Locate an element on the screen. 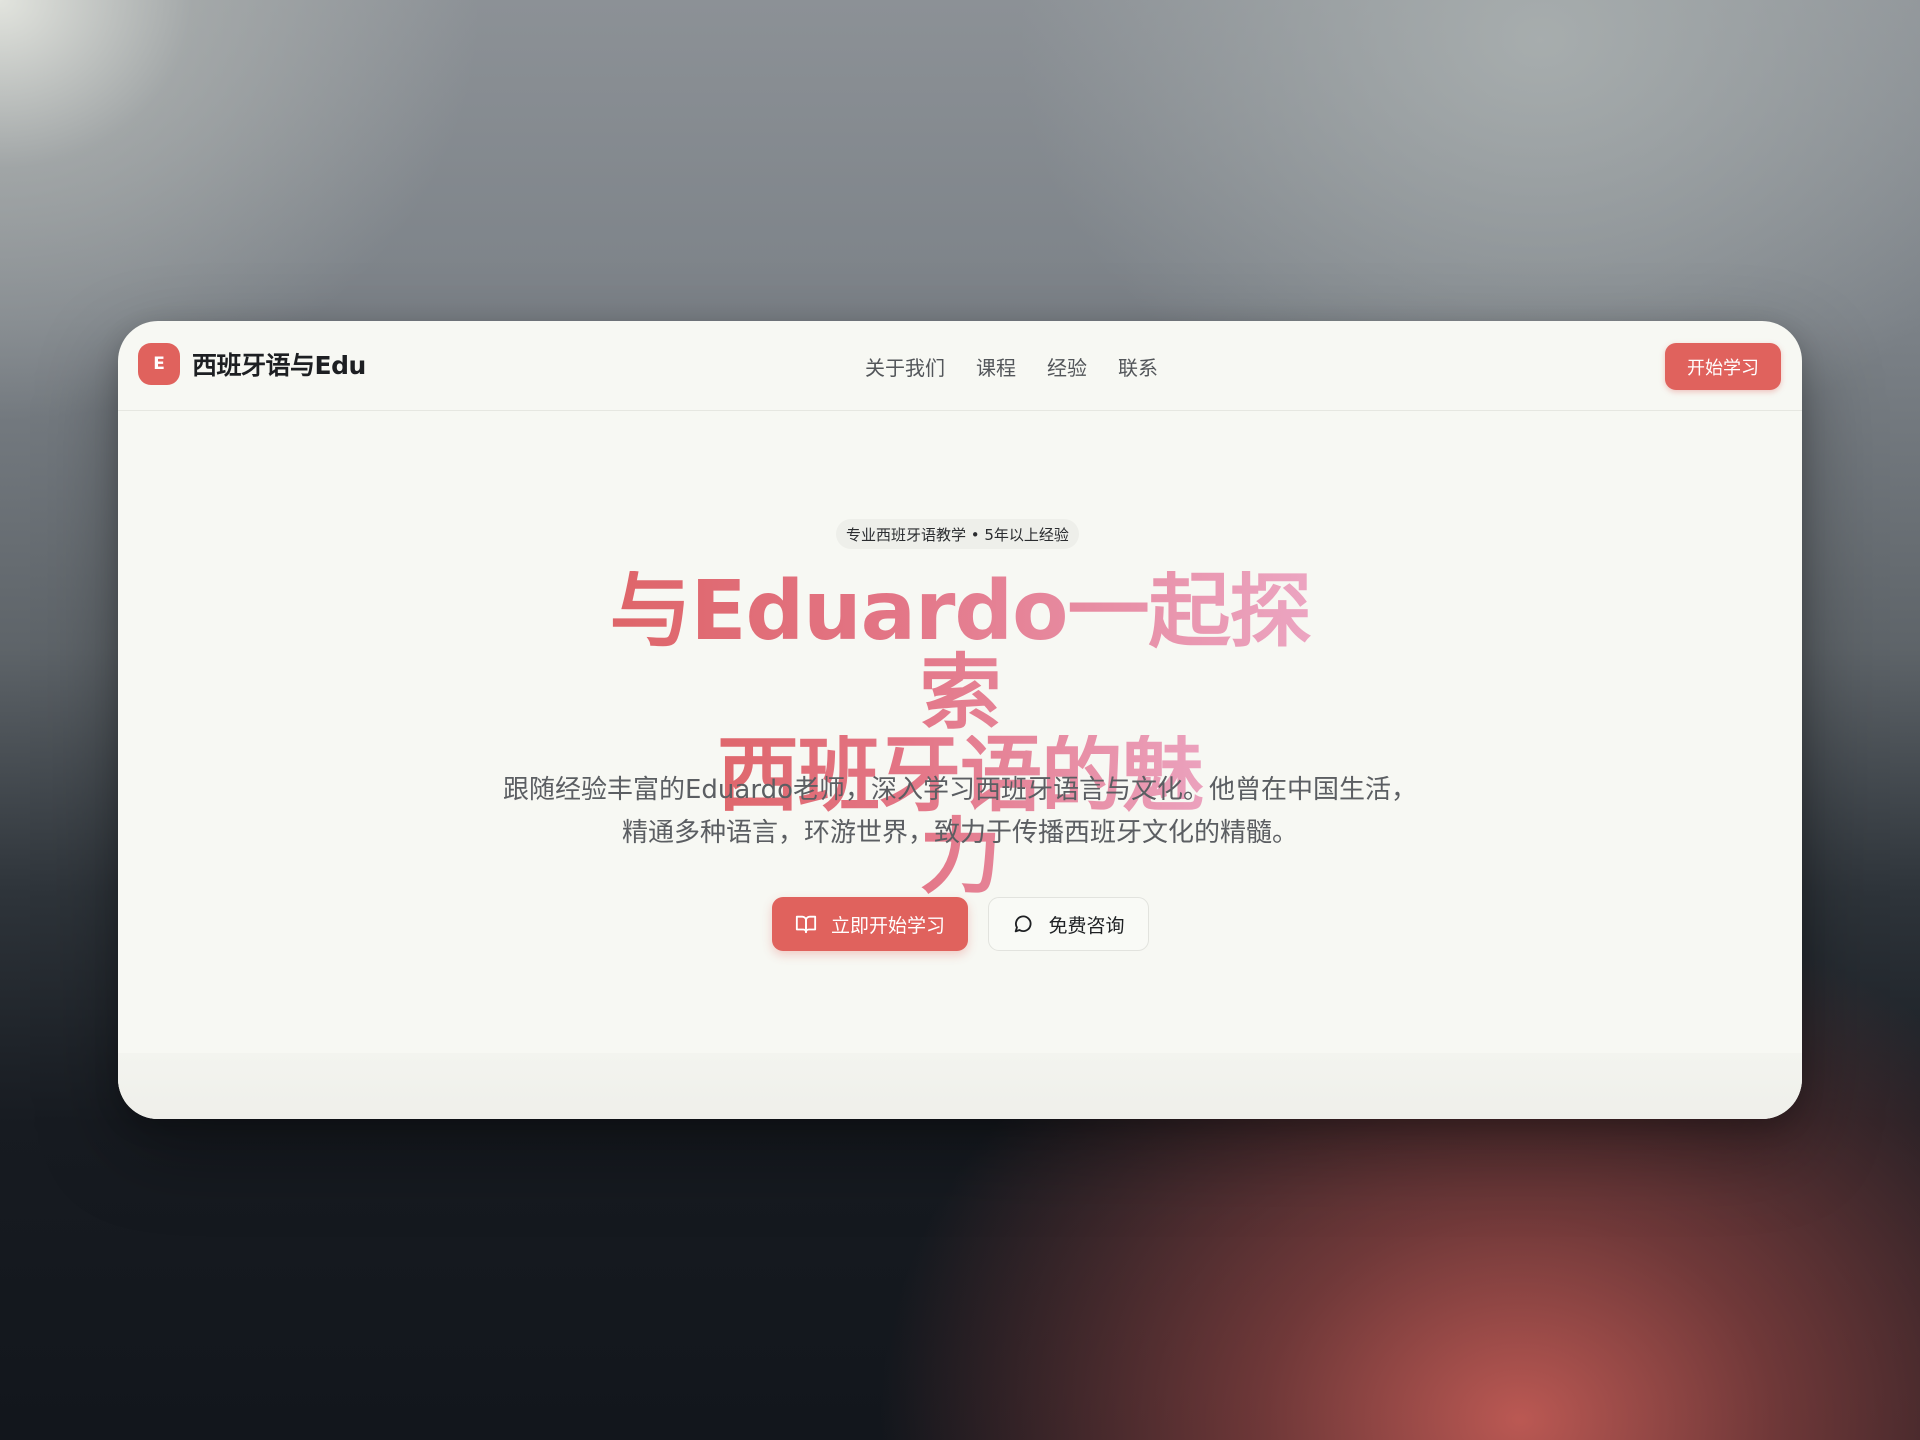 This screenshot has height=1440, width=1920. headline-line-1: 与Eduardo一起探索 is located at coordinates (960, 653).